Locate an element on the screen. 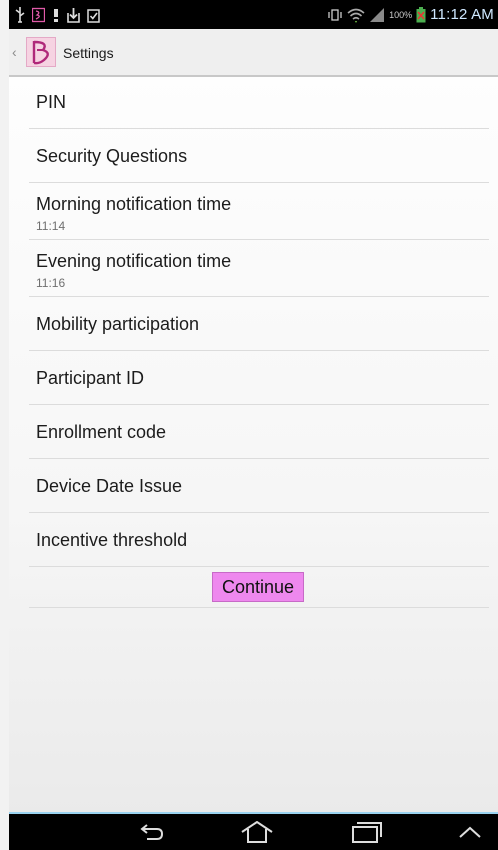  settings-item-security-questions: Security Questions is located at coordinates (259, 156).